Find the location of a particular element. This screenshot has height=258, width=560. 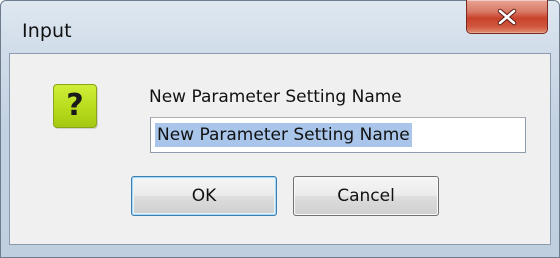

prompt-label: New Parameter Setting Name is located at coordinates (275, 97).